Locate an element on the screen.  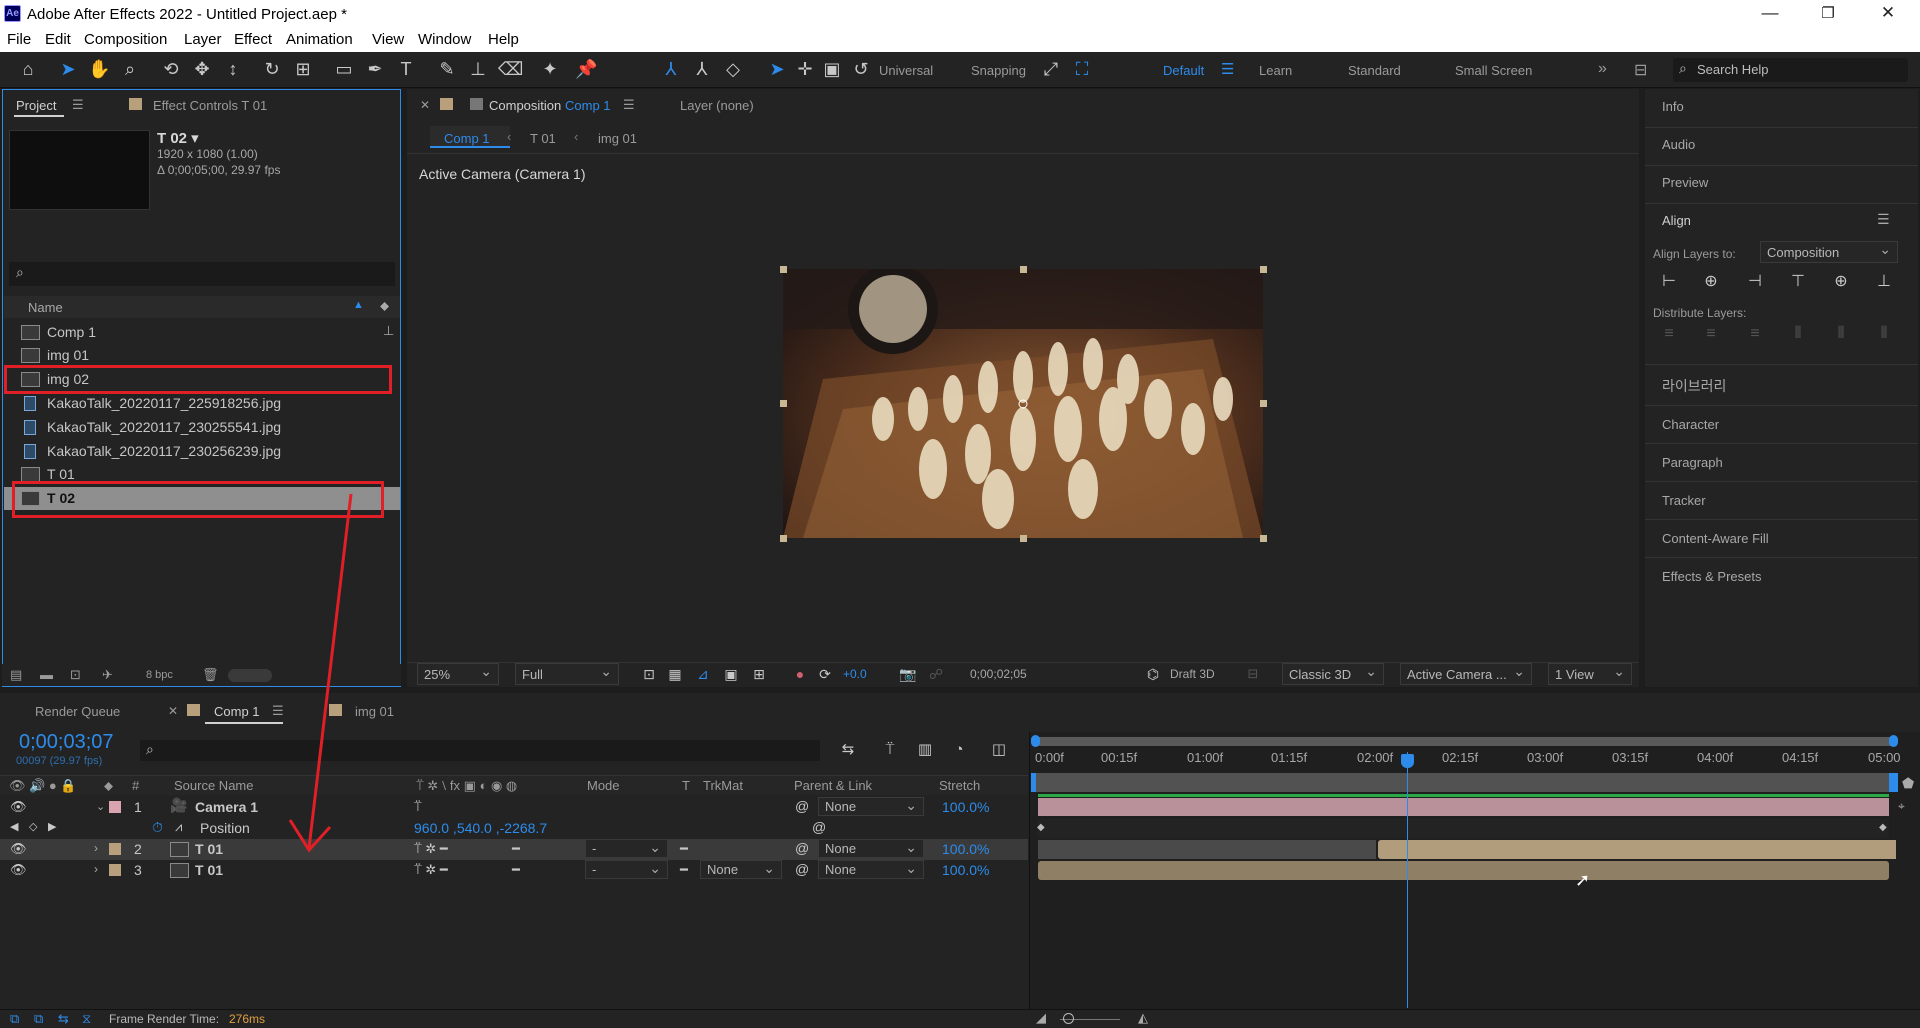
zoom-out-icon: ◢ is located at coordinates (1041, 1018).